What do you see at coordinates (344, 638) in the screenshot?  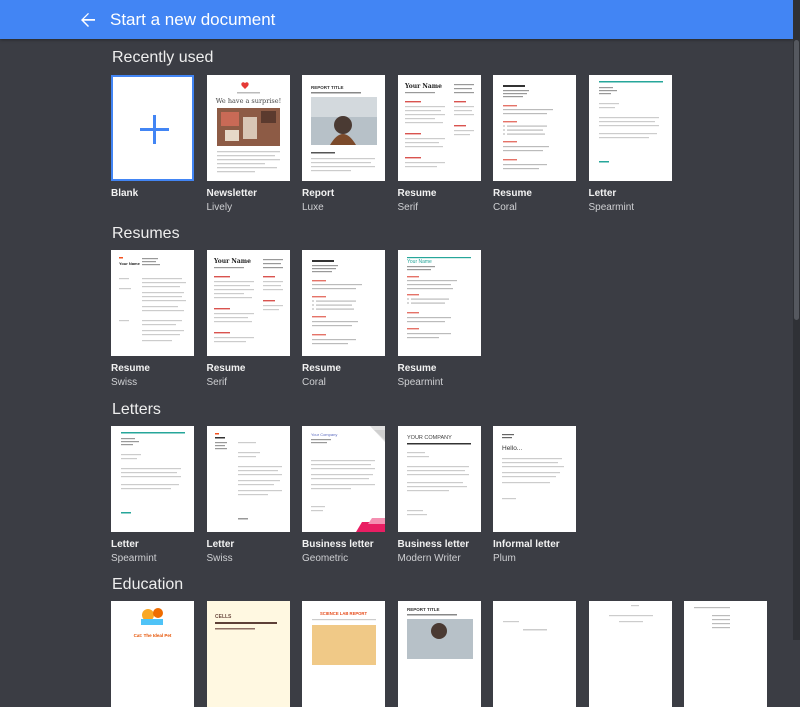 I see `science-lab-preview: SCIENCE LAB REPORT` at bounding box center [344, 638].